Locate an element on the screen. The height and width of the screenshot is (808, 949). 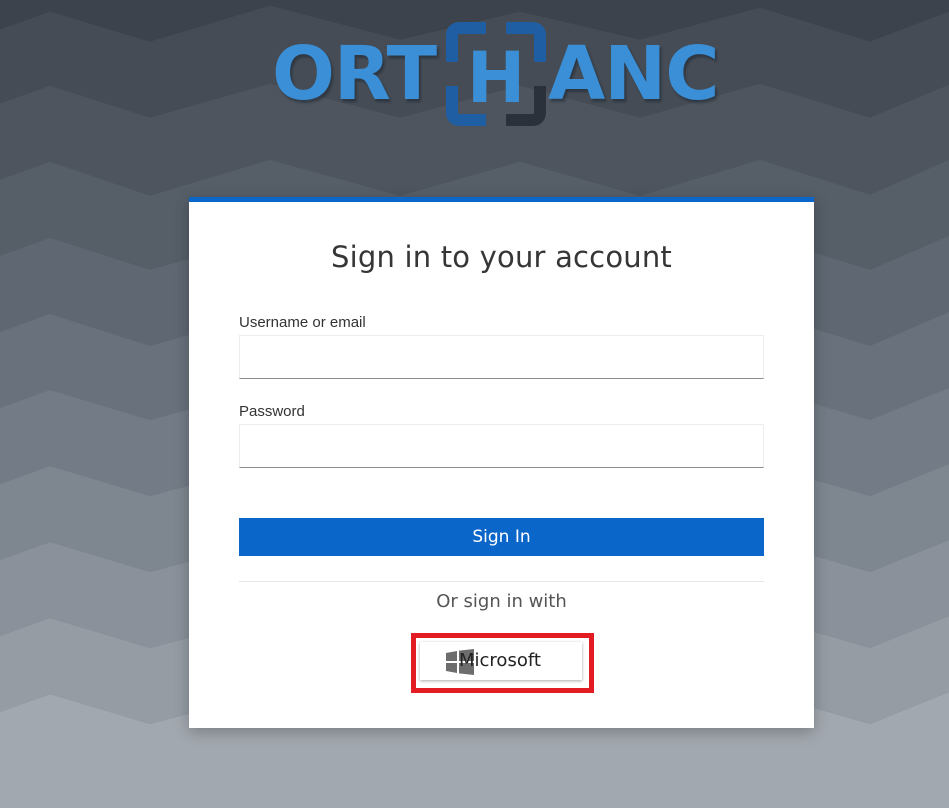
logo-h-letter: H is located at coordinates (496, 78).